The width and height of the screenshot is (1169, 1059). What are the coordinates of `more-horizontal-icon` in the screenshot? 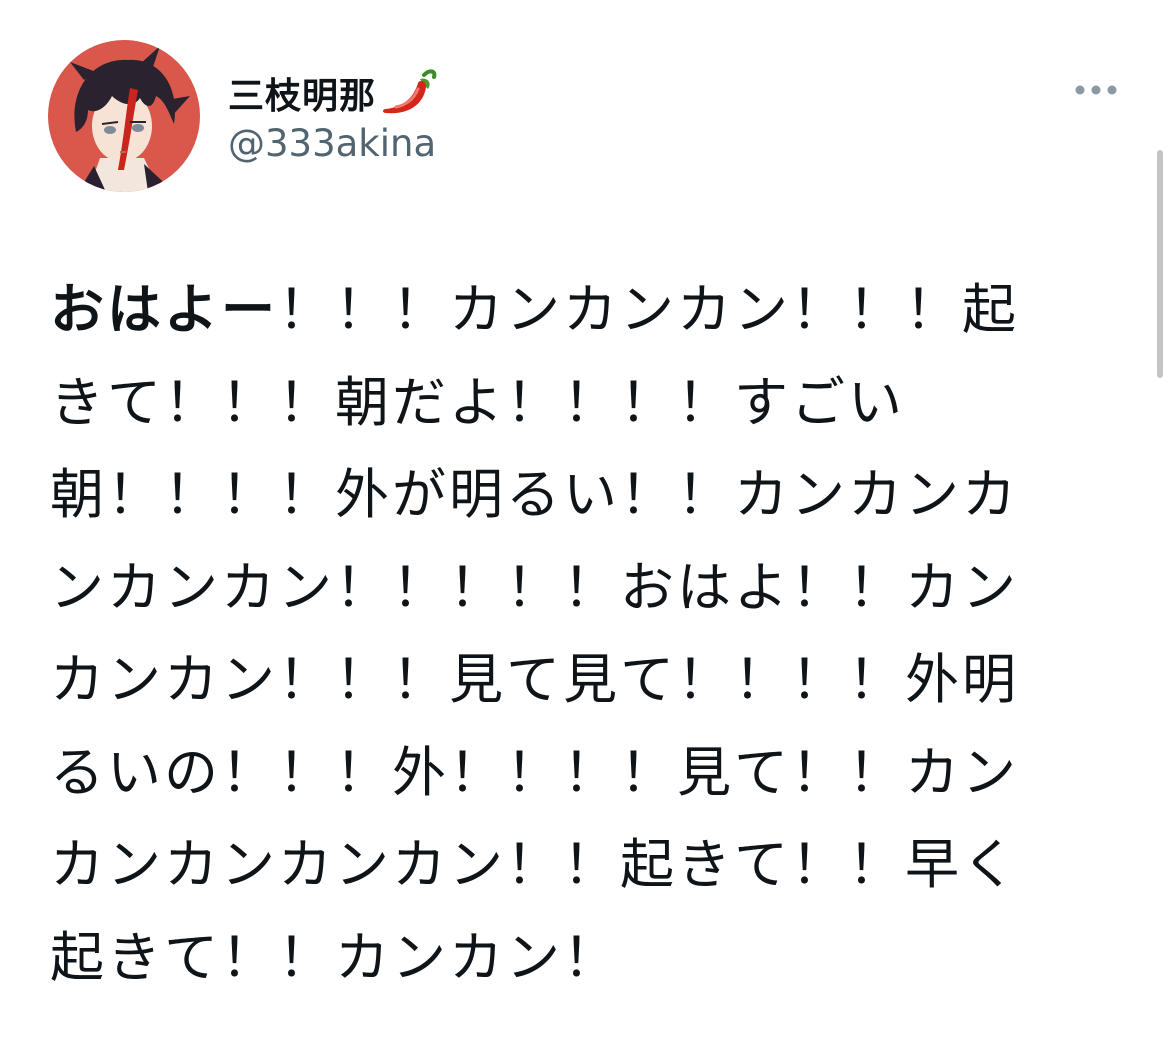 It's located at (1096, 90).